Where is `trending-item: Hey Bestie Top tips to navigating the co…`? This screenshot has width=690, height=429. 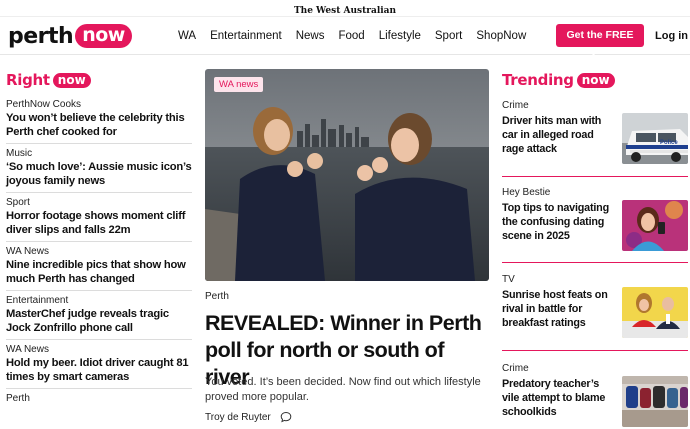
trending-item: Hey Bestie Top tips to navigating the co… is located at coordinates (595, 218).